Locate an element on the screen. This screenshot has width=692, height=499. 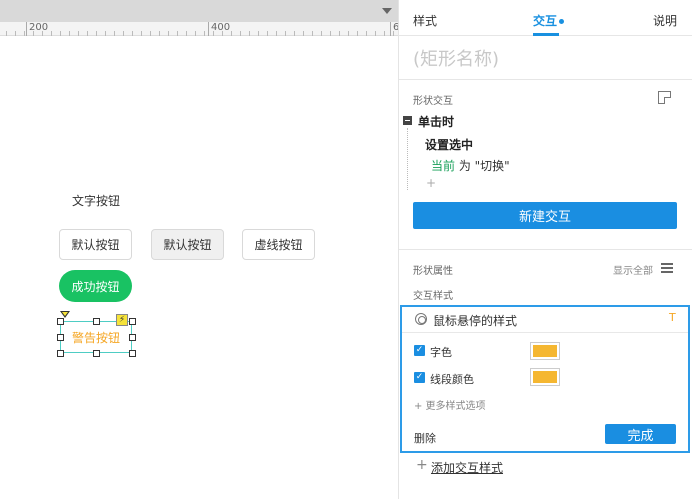
tab-interaction-label: 交互 is located at coordinates (545, 21).